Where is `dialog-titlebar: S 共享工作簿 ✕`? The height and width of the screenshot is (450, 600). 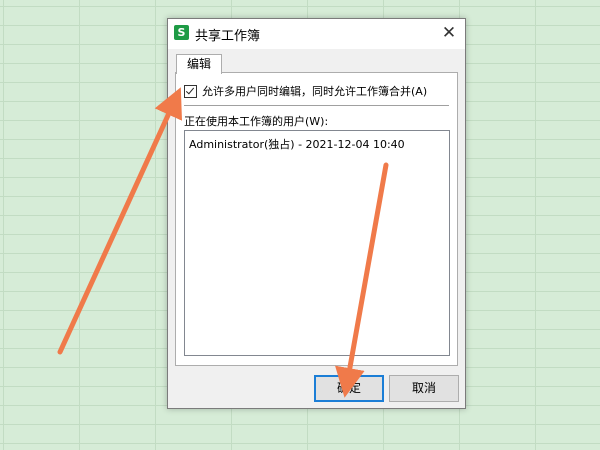 dialog-titlebar: S 共享工作簿 ✕ is located at coordinates (316, 34).